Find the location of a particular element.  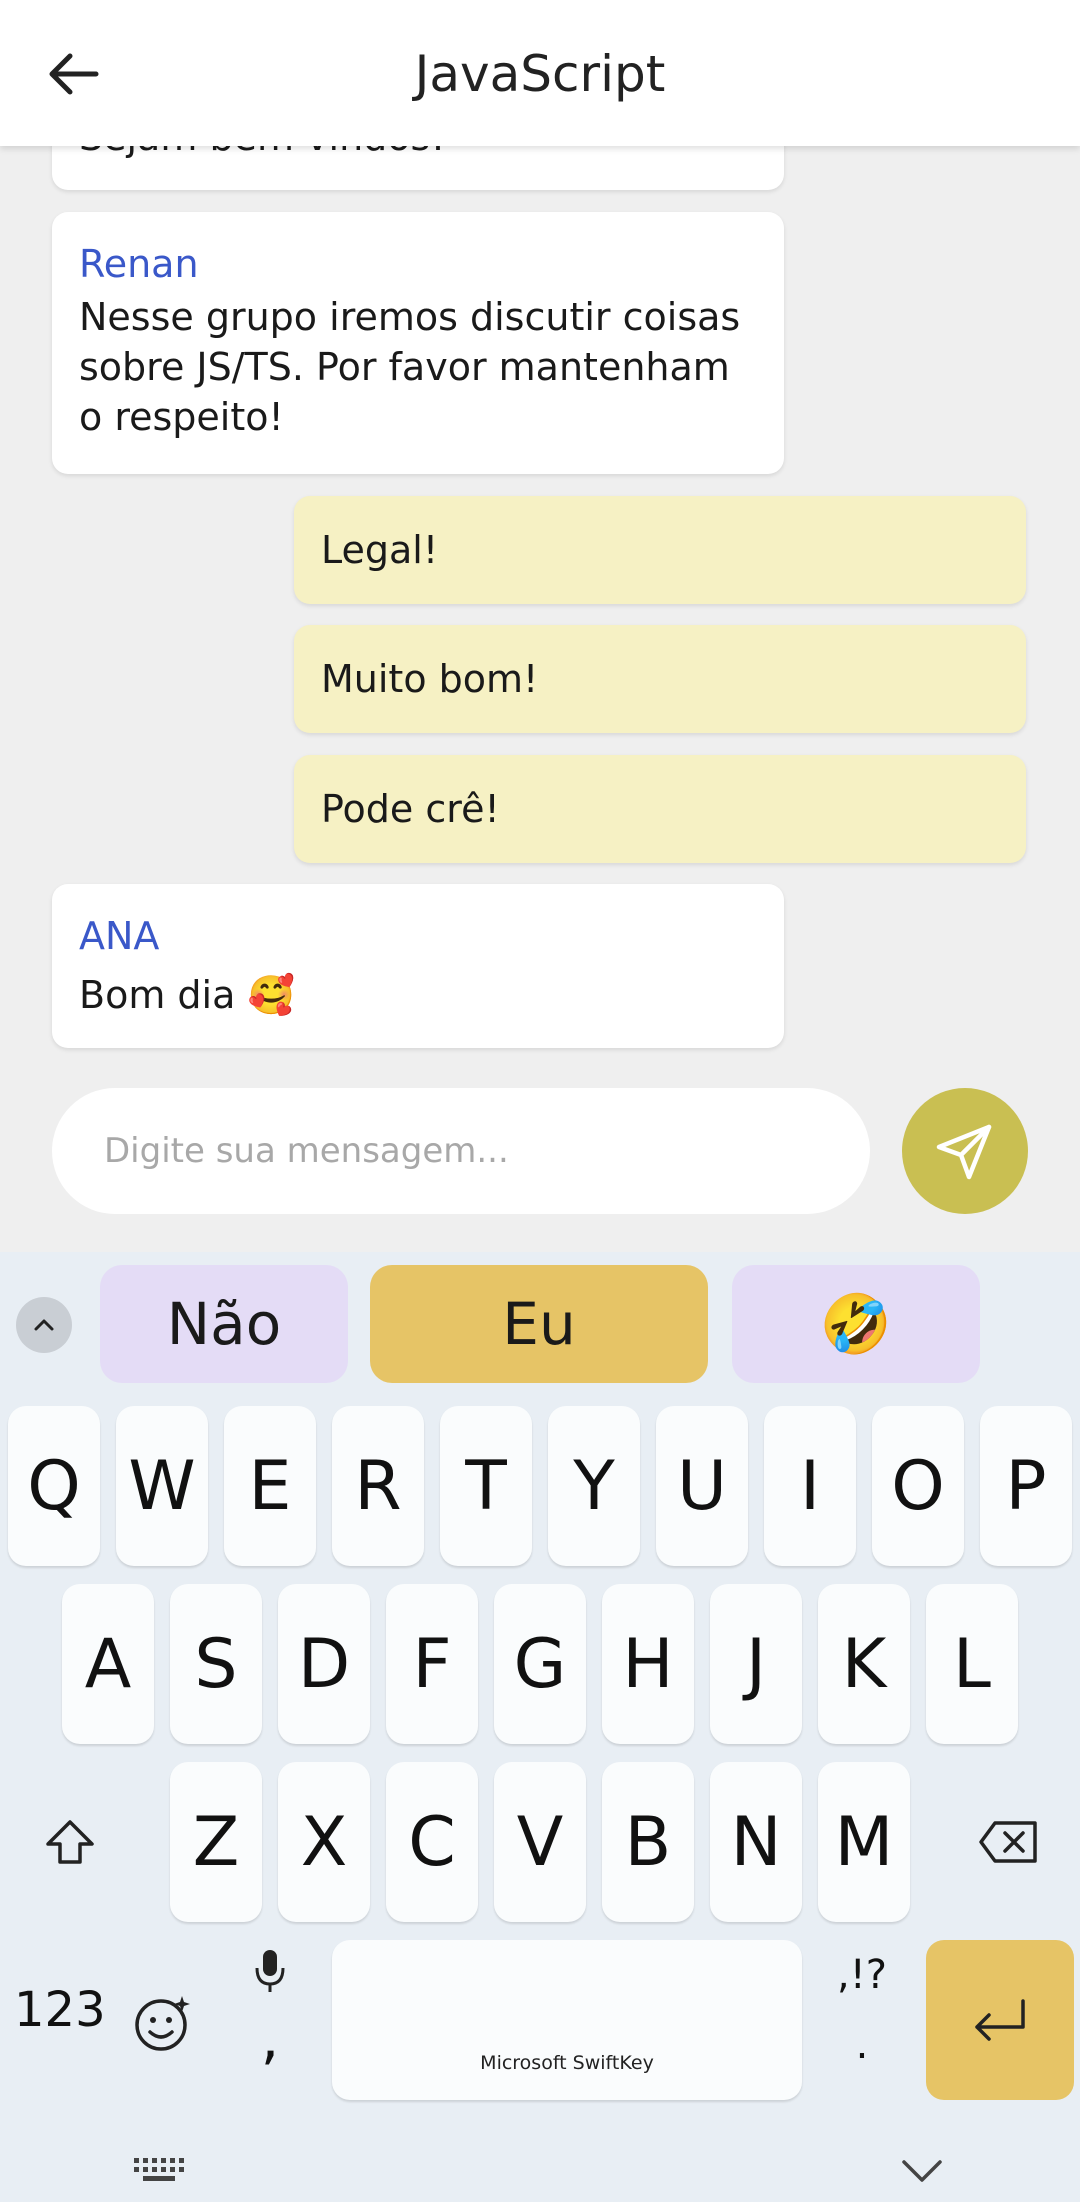

send-icon is located at coordinates (964, 1152).